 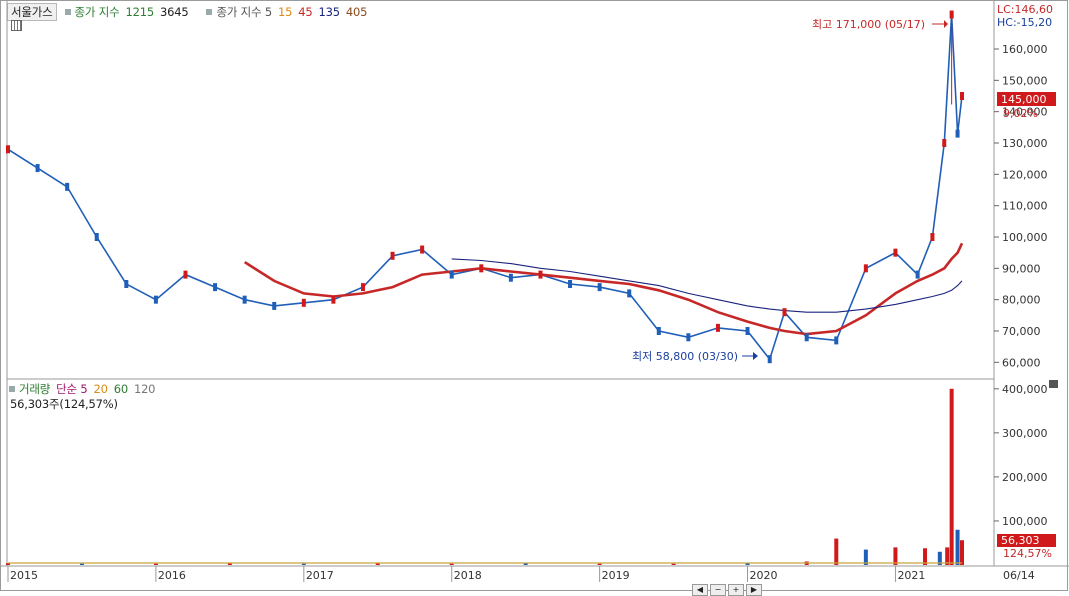 What do you see at coordinates (1024, 22) in the screenshot?
I see `hc-label: HC:-15,20` at bounding box center [1024, 22].